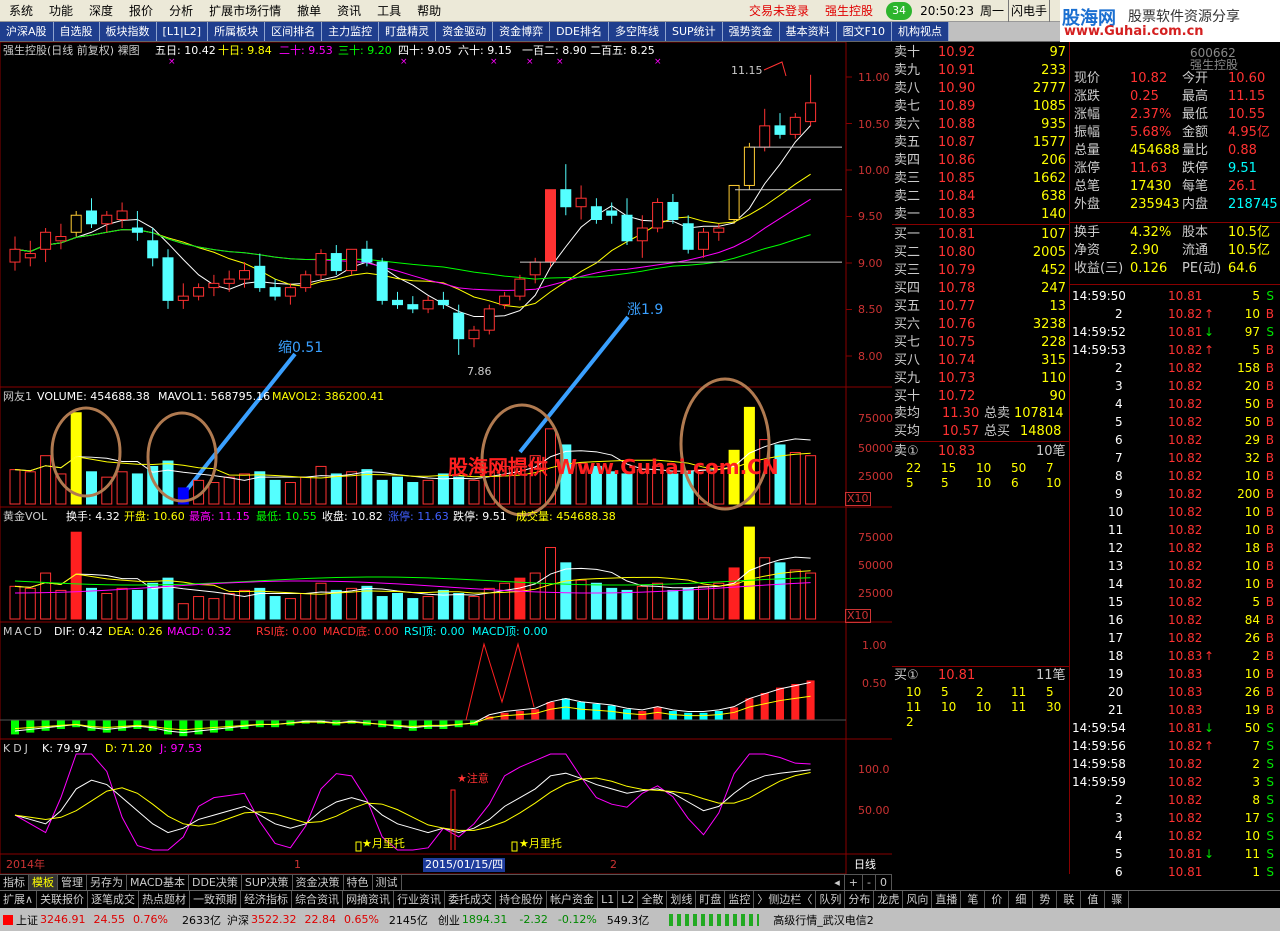  Describe the element at coordinates (682, 899) in the screenshot. I see `function-tab: 划线` at that location.